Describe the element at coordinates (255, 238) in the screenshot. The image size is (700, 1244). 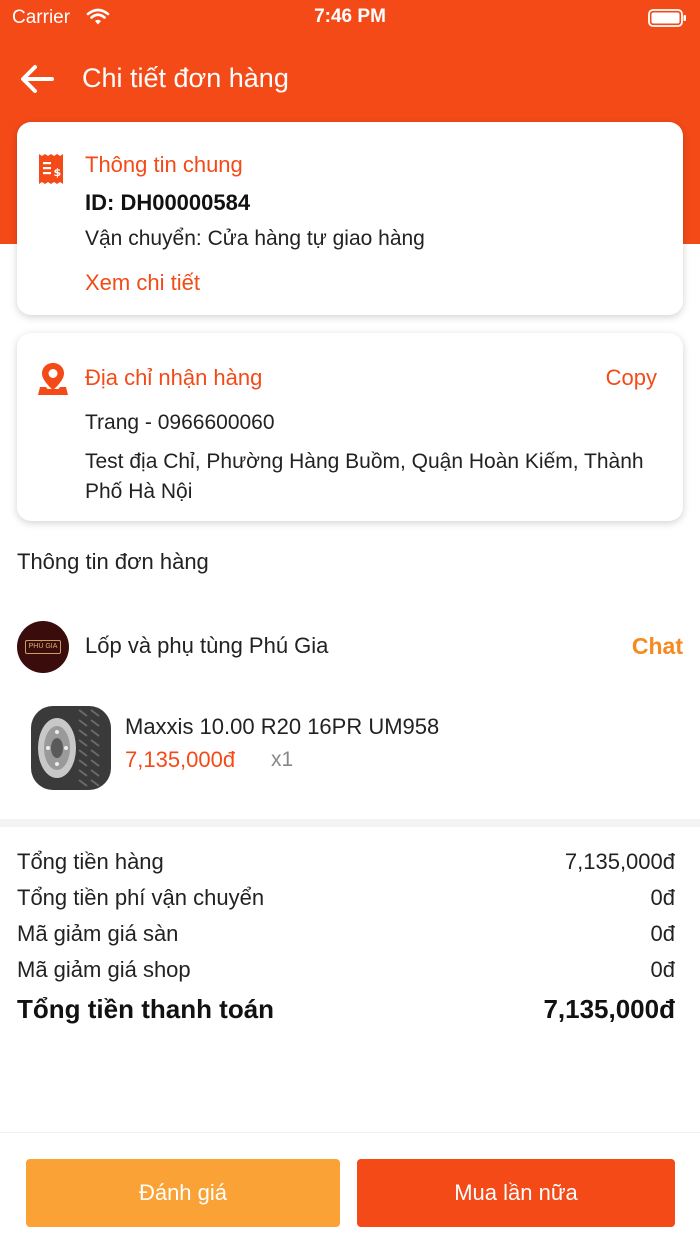
I see `shipping-method: Vận chuyển: Cửa hàng tự giao hàng` at that location.